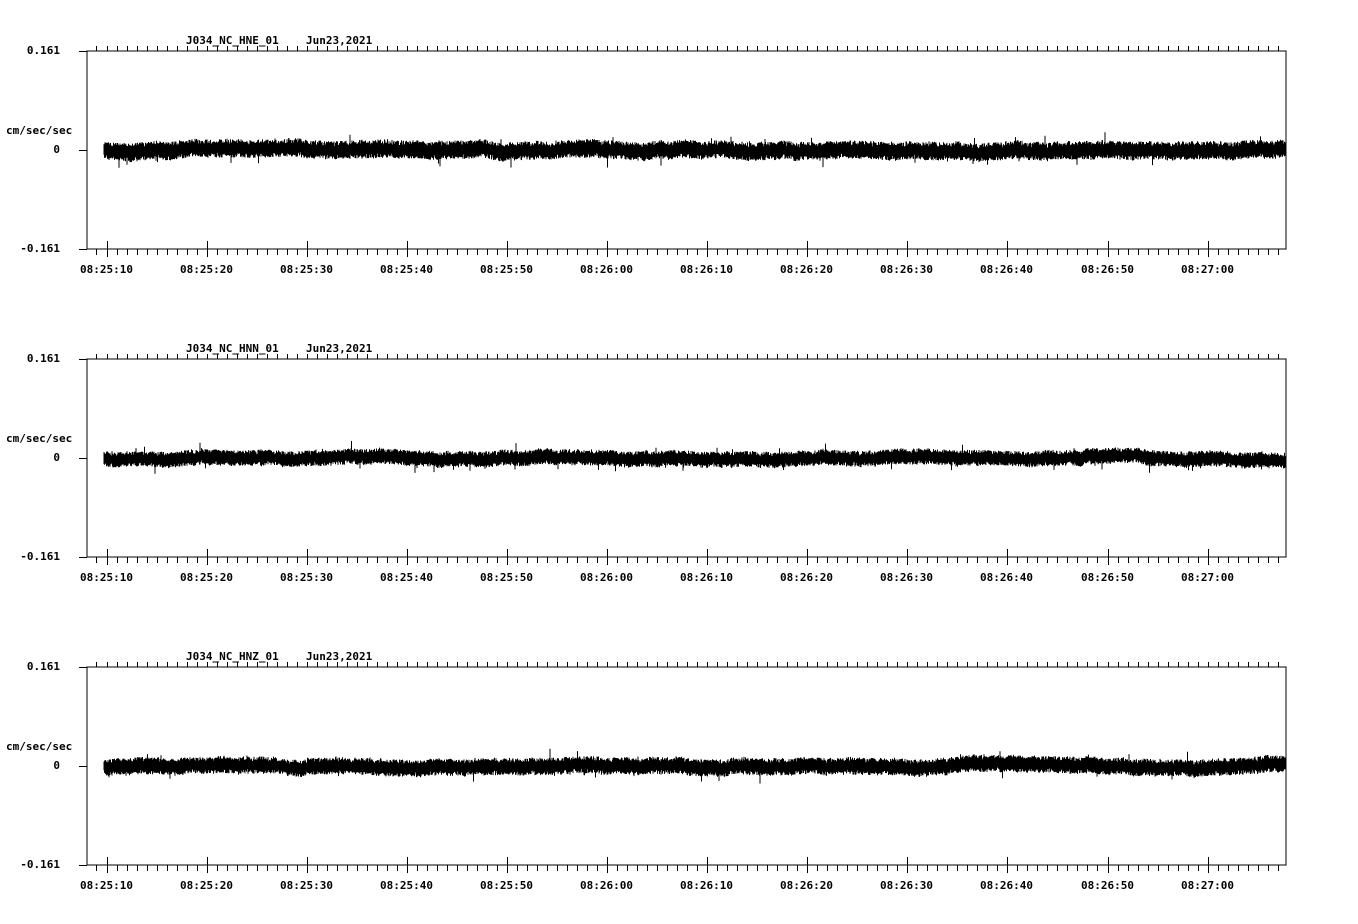 The height and width of the screenshot is (924, 1358). I want to click on panel-title: J034_NC_HNE_01, so click(232, 40).